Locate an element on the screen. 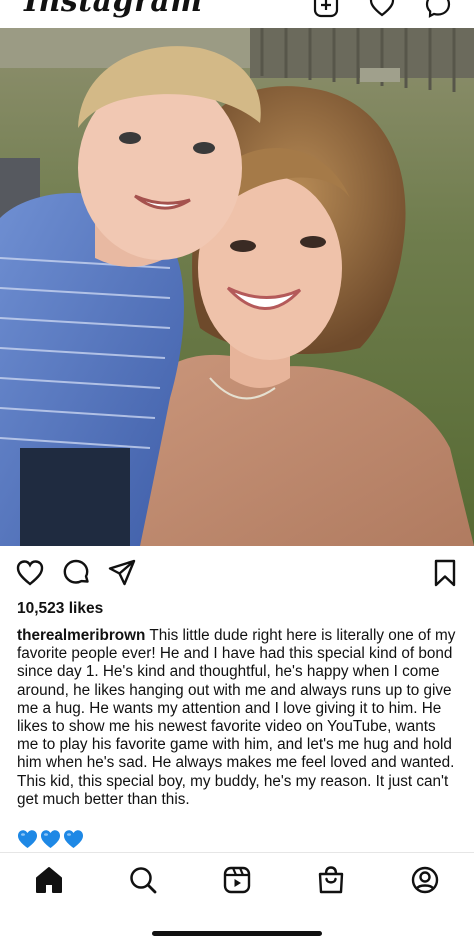 The width and height of the screenshot is (474, 946). search-icon is located at coordinates (143, 880).